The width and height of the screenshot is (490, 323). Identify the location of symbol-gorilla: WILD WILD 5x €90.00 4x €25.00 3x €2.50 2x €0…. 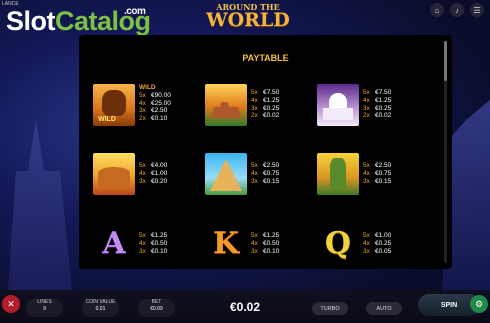
(156, 106).